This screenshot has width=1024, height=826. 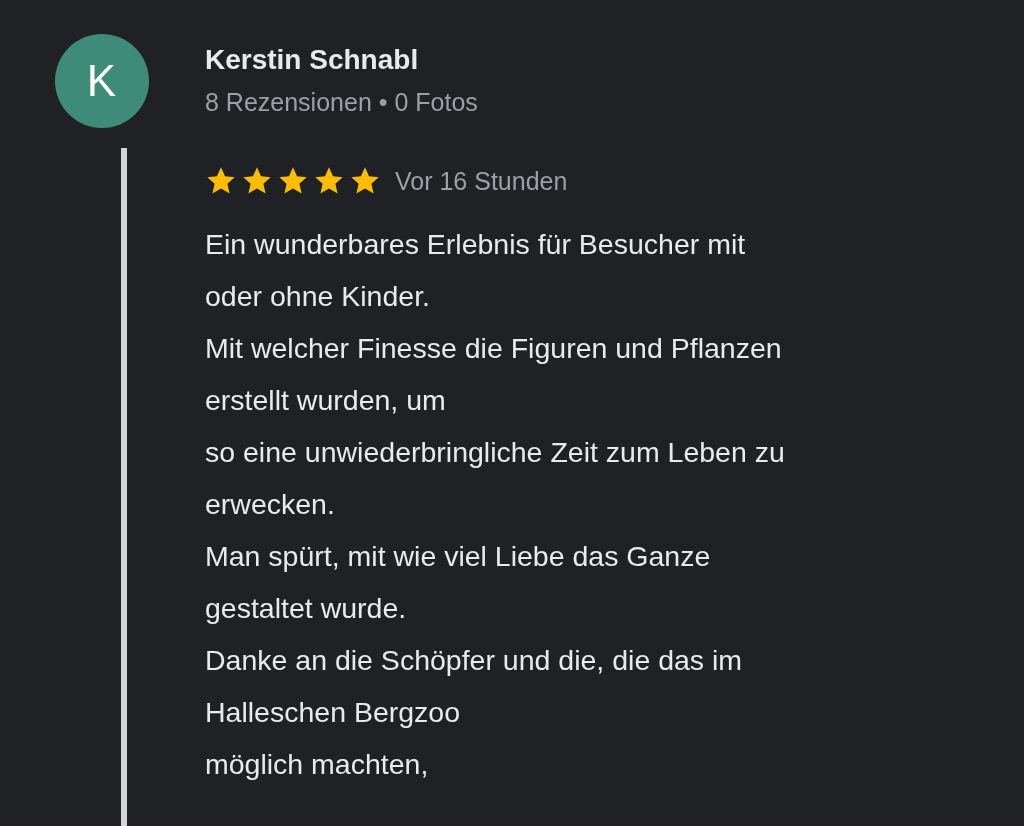 What do you see at coordinates (341, 102) in the screenshot?
I see `author-meta: 8 Rezensionen • 0 Fotos` at bounding box center [341, 102].